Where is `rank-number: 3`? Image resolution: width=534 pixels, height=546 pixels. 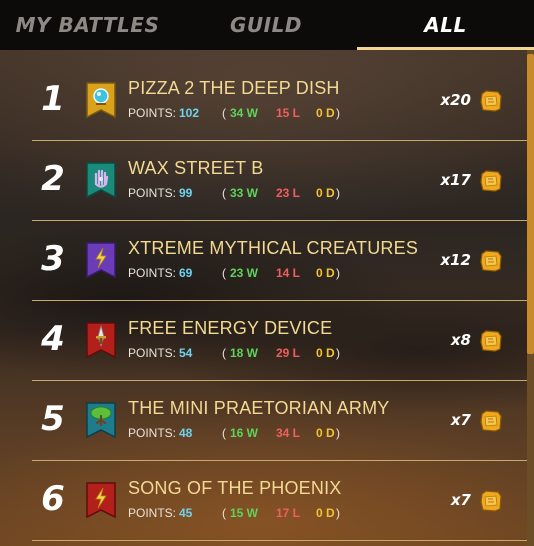 rank-number: 3 is located at coordinates (53, 259).